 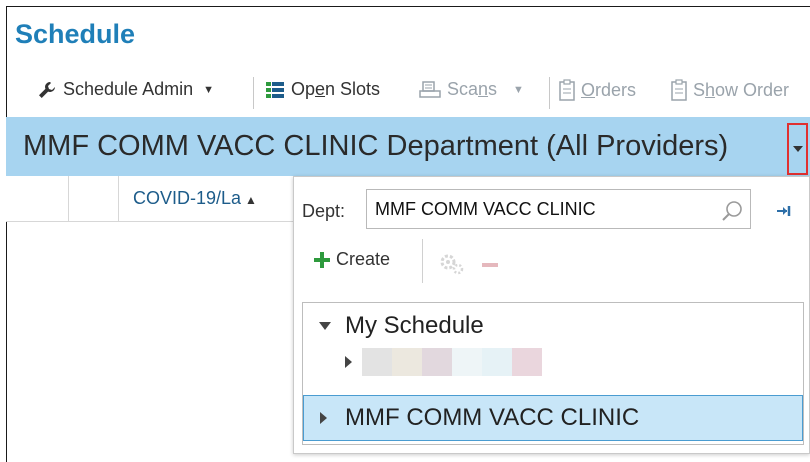 I want to click on scans-label: Scans, so click(x=472, y=89).